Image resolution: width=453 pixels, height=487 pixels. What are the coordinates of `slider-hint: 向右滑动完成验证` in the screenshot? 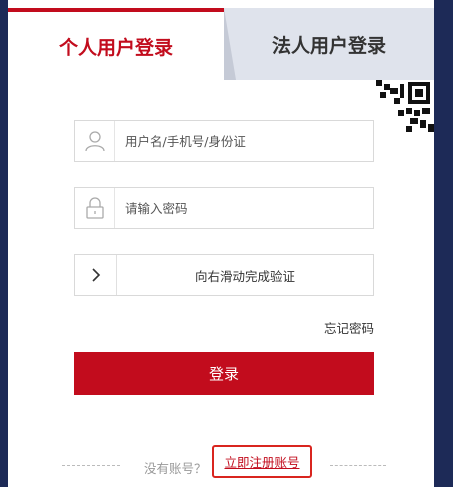 It's located at (244, 276).